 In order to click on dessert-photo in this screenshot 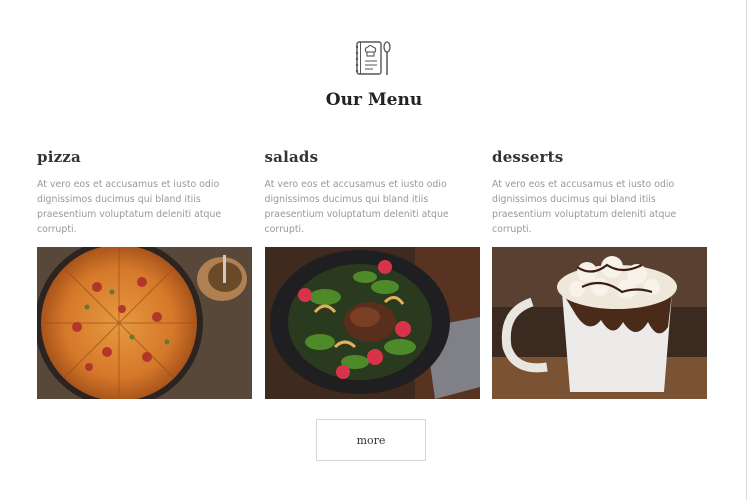, I will do `click(599, 323)`.